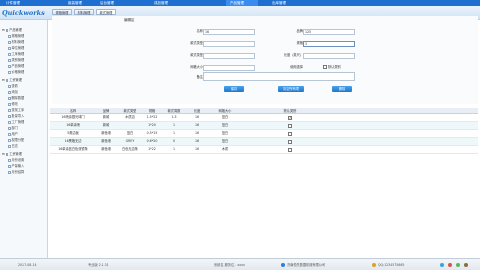 The width and height of the screenshot is (480, 270). What do you see at coordinates (16, 36) in the screenshot?
I see `sidebar-item-spec: 规格管理` at bounding box center [16, 36].